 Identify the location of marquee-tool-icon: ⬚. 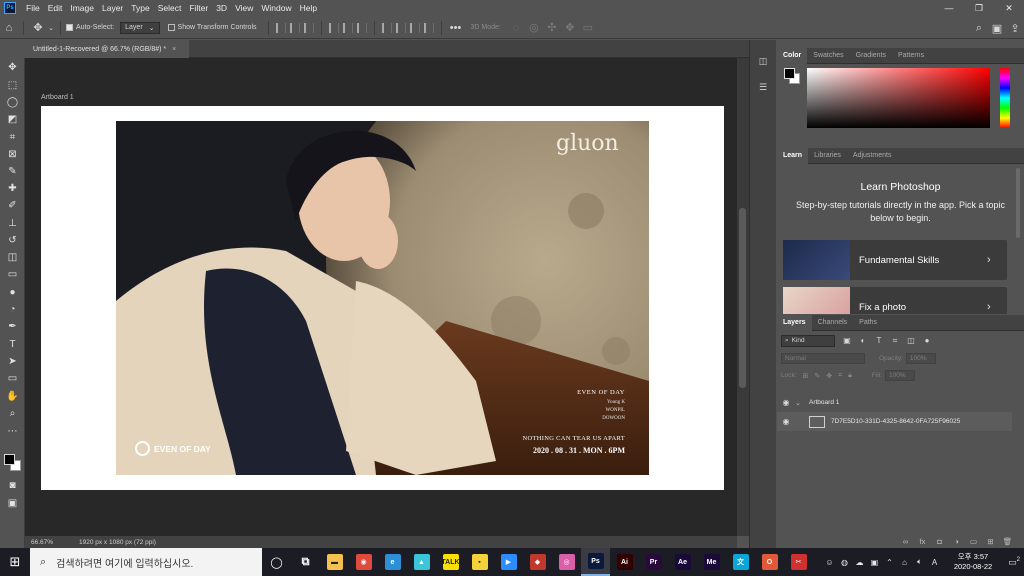
(12, 85).